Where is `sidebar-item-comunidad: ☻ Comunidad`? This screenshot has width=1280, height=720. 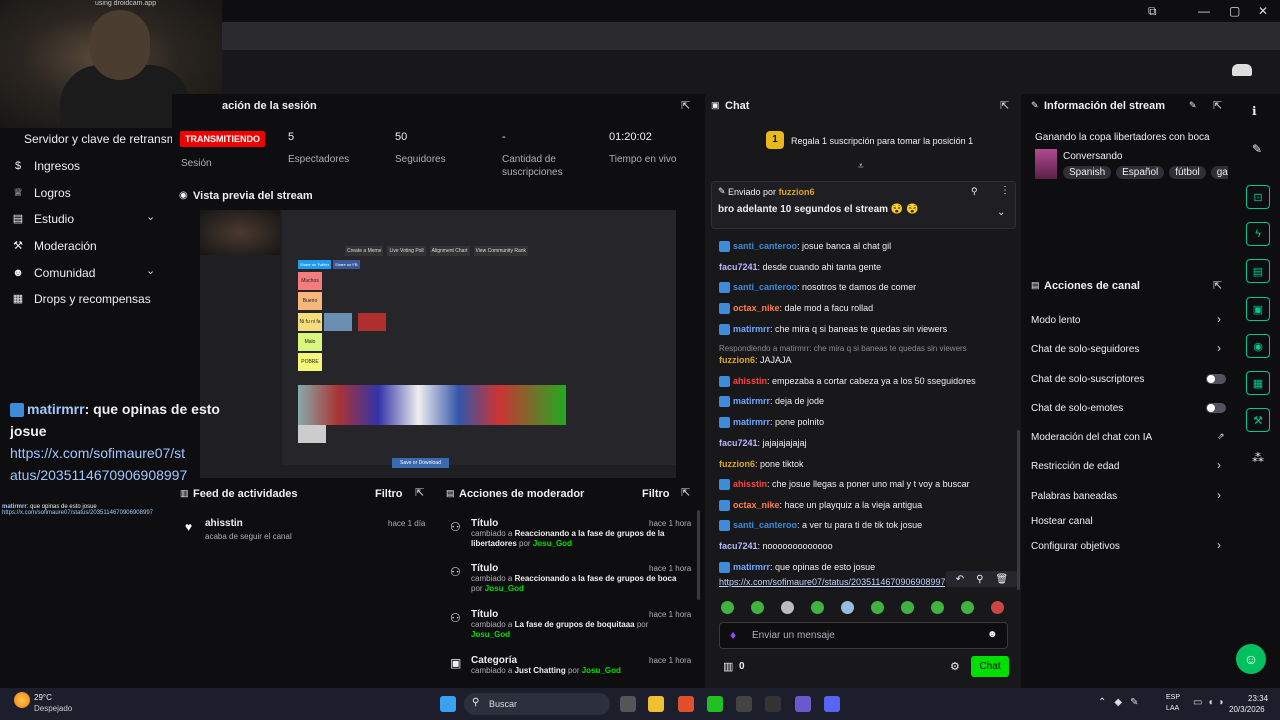
sidebar-item-comunidad: ☻ Comunidad is located at coordinates (53, 273).